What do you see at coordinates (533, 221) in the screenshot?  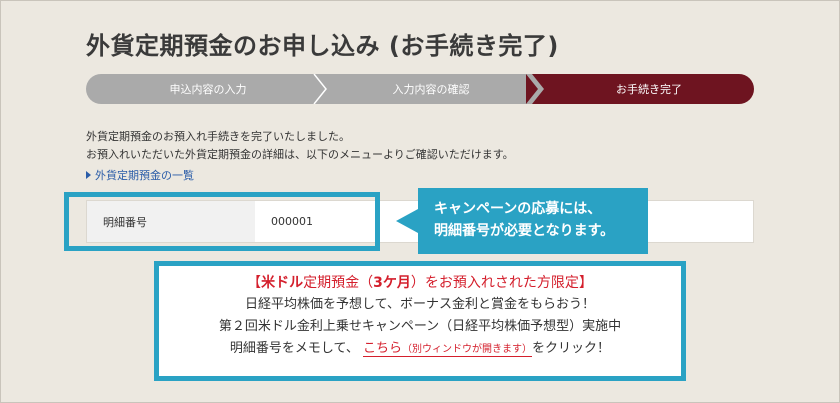 I see `campaign-callout: キャンペーンの応募には、 明細番号が必要となります。` at bounding box center [533, 221].